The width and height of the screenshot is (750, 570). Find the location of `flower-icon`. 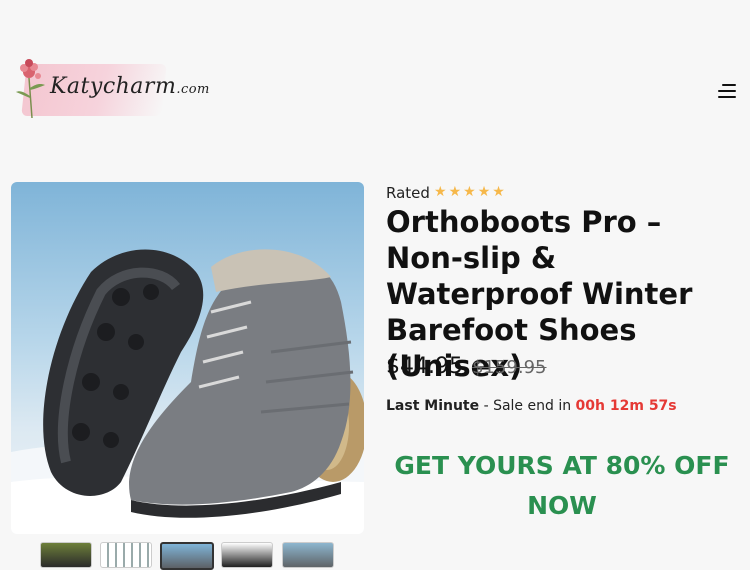

flower-icon is located at coordinates (30, 89).